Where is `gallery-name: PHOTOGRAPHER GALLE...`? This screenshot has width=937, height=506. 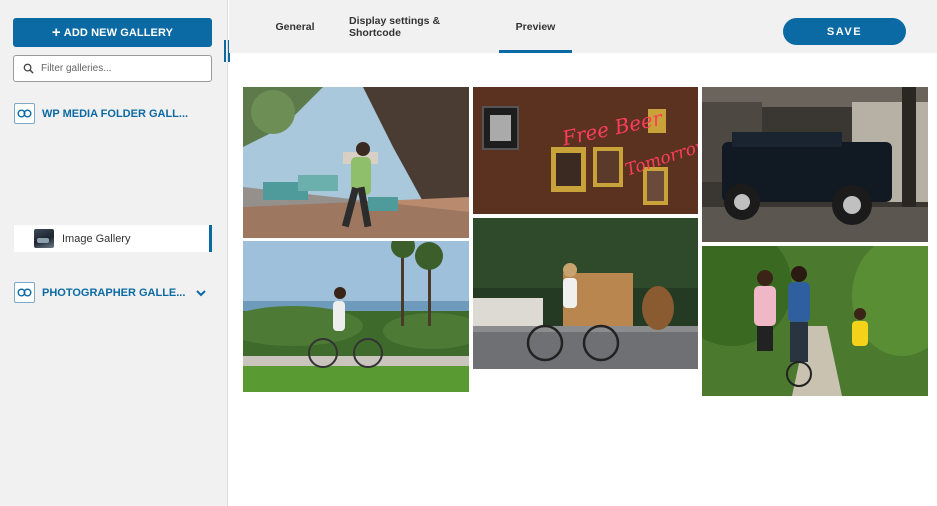 gallery-name: PHOTOGRAPHER GALLE... is located at coordinates (114, 292).